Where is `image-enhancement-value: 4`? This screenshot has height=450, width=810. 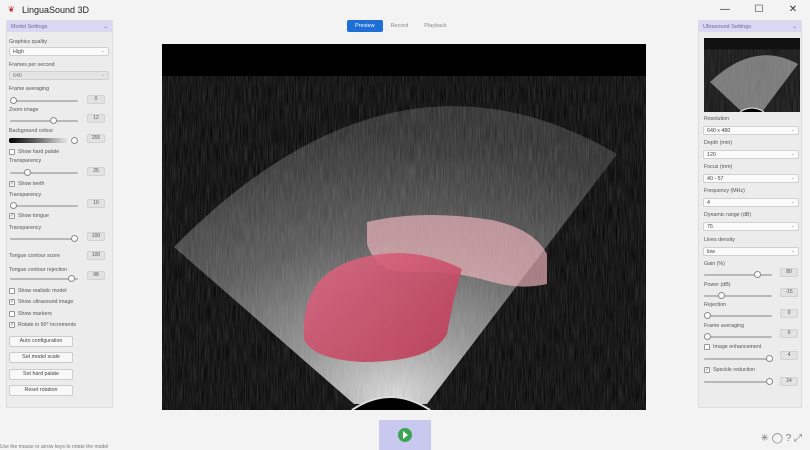
image-enhancement-value: 4 is located at coordinates (789, 355).